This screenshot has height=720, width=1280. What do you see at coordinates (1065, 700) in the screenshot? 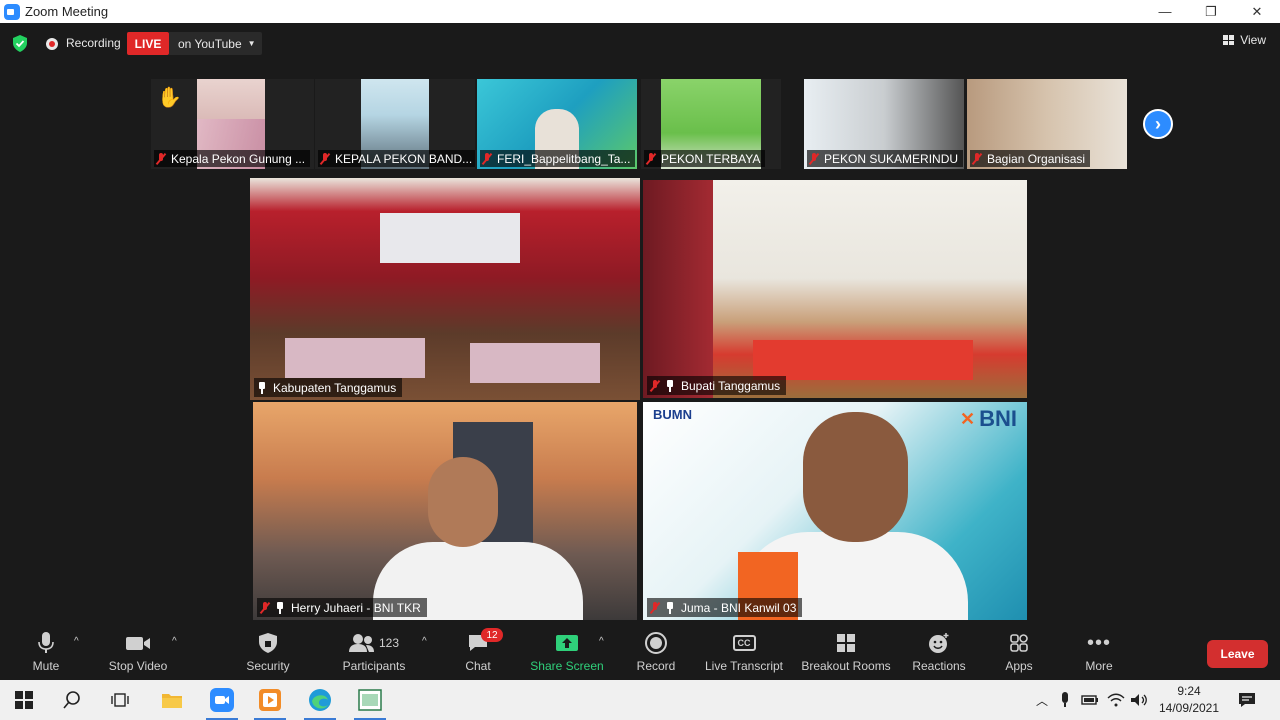
I see `microphone-tray-icon` at bounding box center [1065, 700].